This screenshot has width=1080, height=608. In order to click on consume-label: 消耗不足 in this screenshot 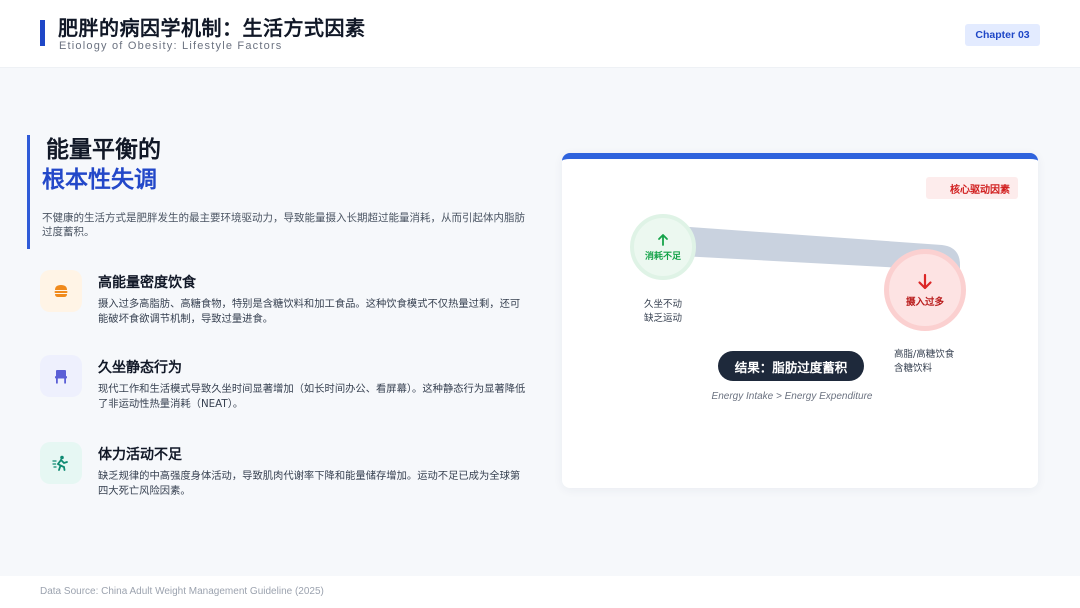, I will do `click(662, 256)`.